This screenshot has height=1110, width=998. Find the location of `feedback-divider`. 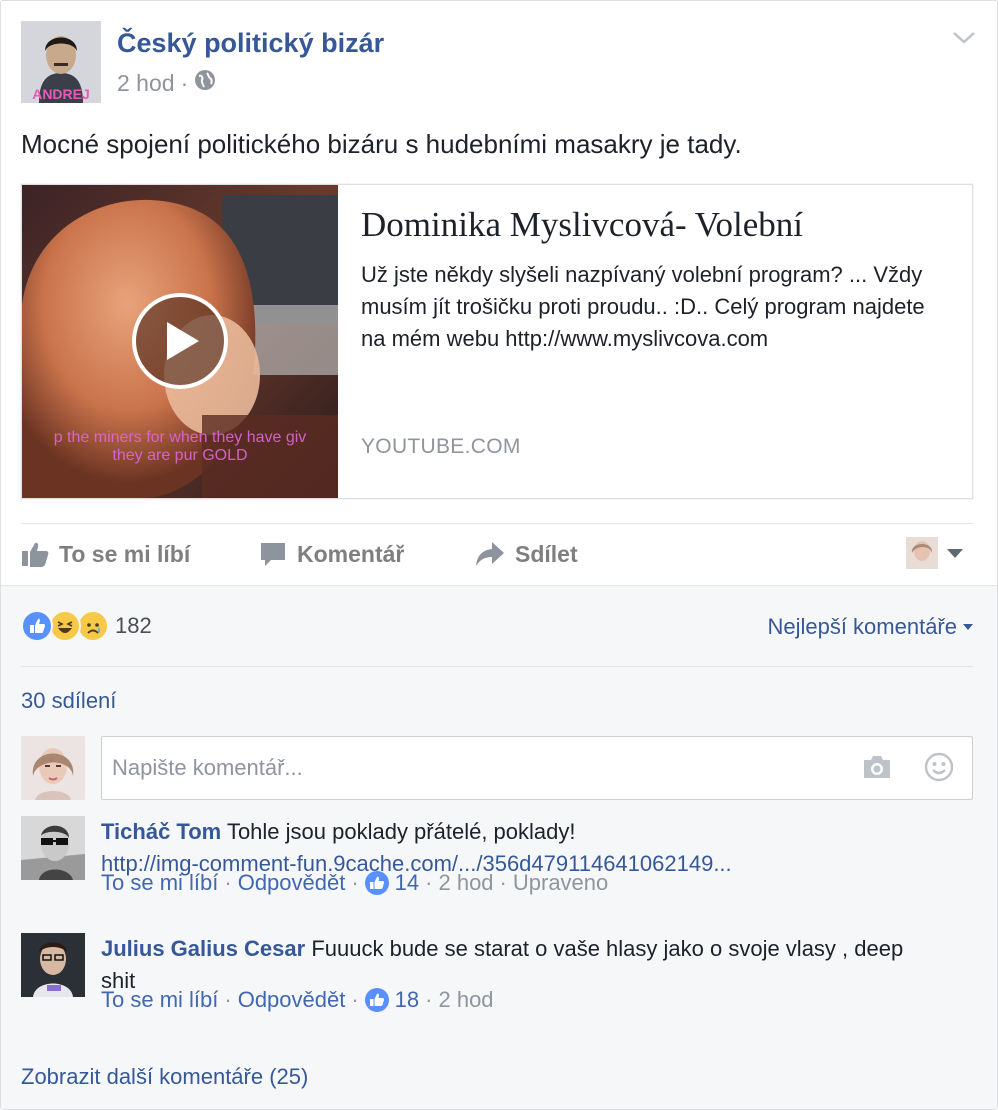

feedback-divider is located at coordinates (497, 666).